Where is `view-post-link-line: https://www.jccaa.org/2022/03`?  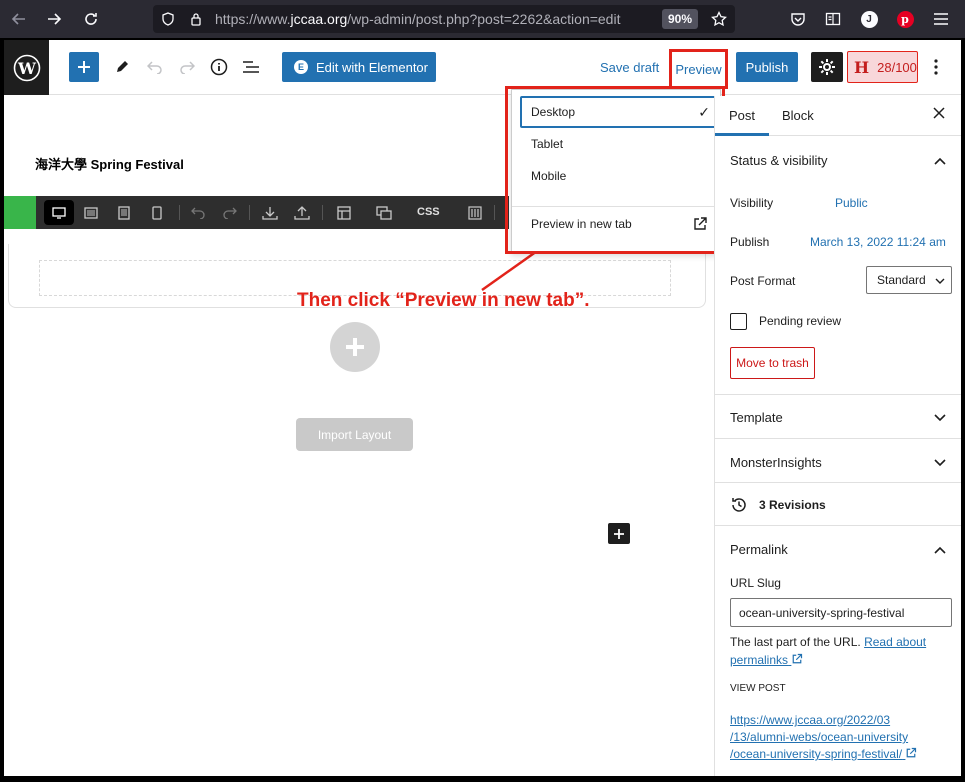
view-post-link-line: https://www.jccaa.org/2022/03 is located at coordinates (810, 720).